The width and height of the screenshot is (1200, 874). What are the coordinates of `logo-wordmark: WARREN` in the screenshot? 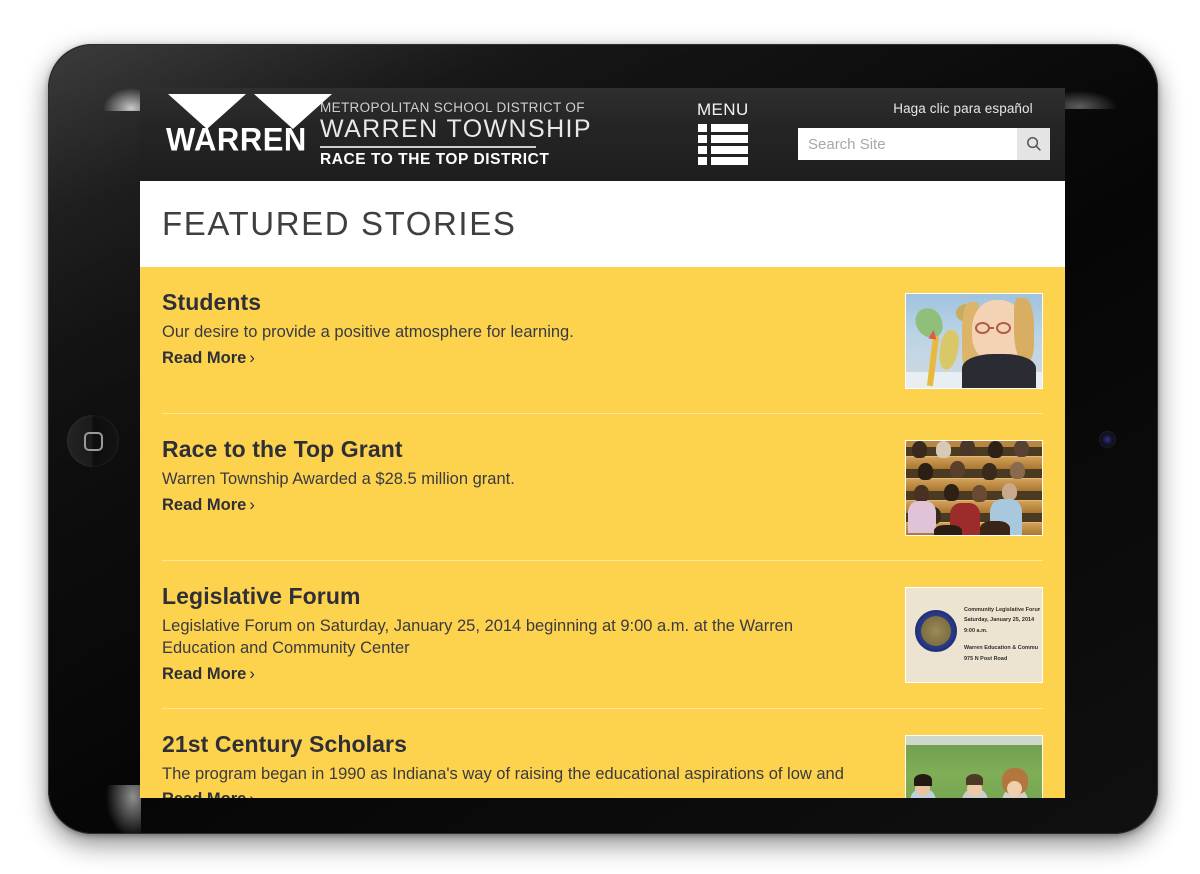 It's located at (236, 139).